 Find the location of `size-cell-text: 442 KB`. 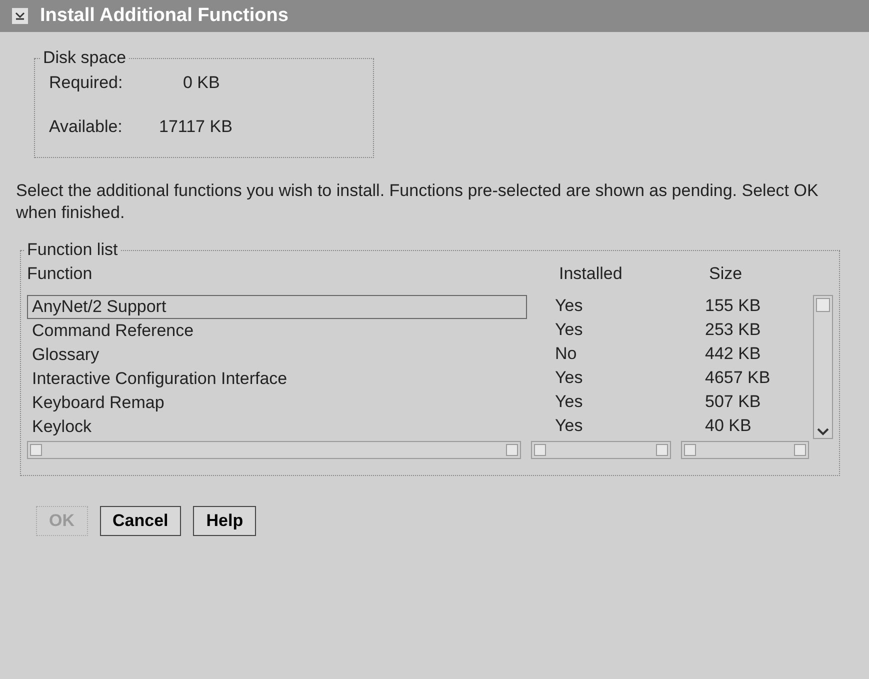

size-cell-text: 442 KB is located at coordinates (732, 354).